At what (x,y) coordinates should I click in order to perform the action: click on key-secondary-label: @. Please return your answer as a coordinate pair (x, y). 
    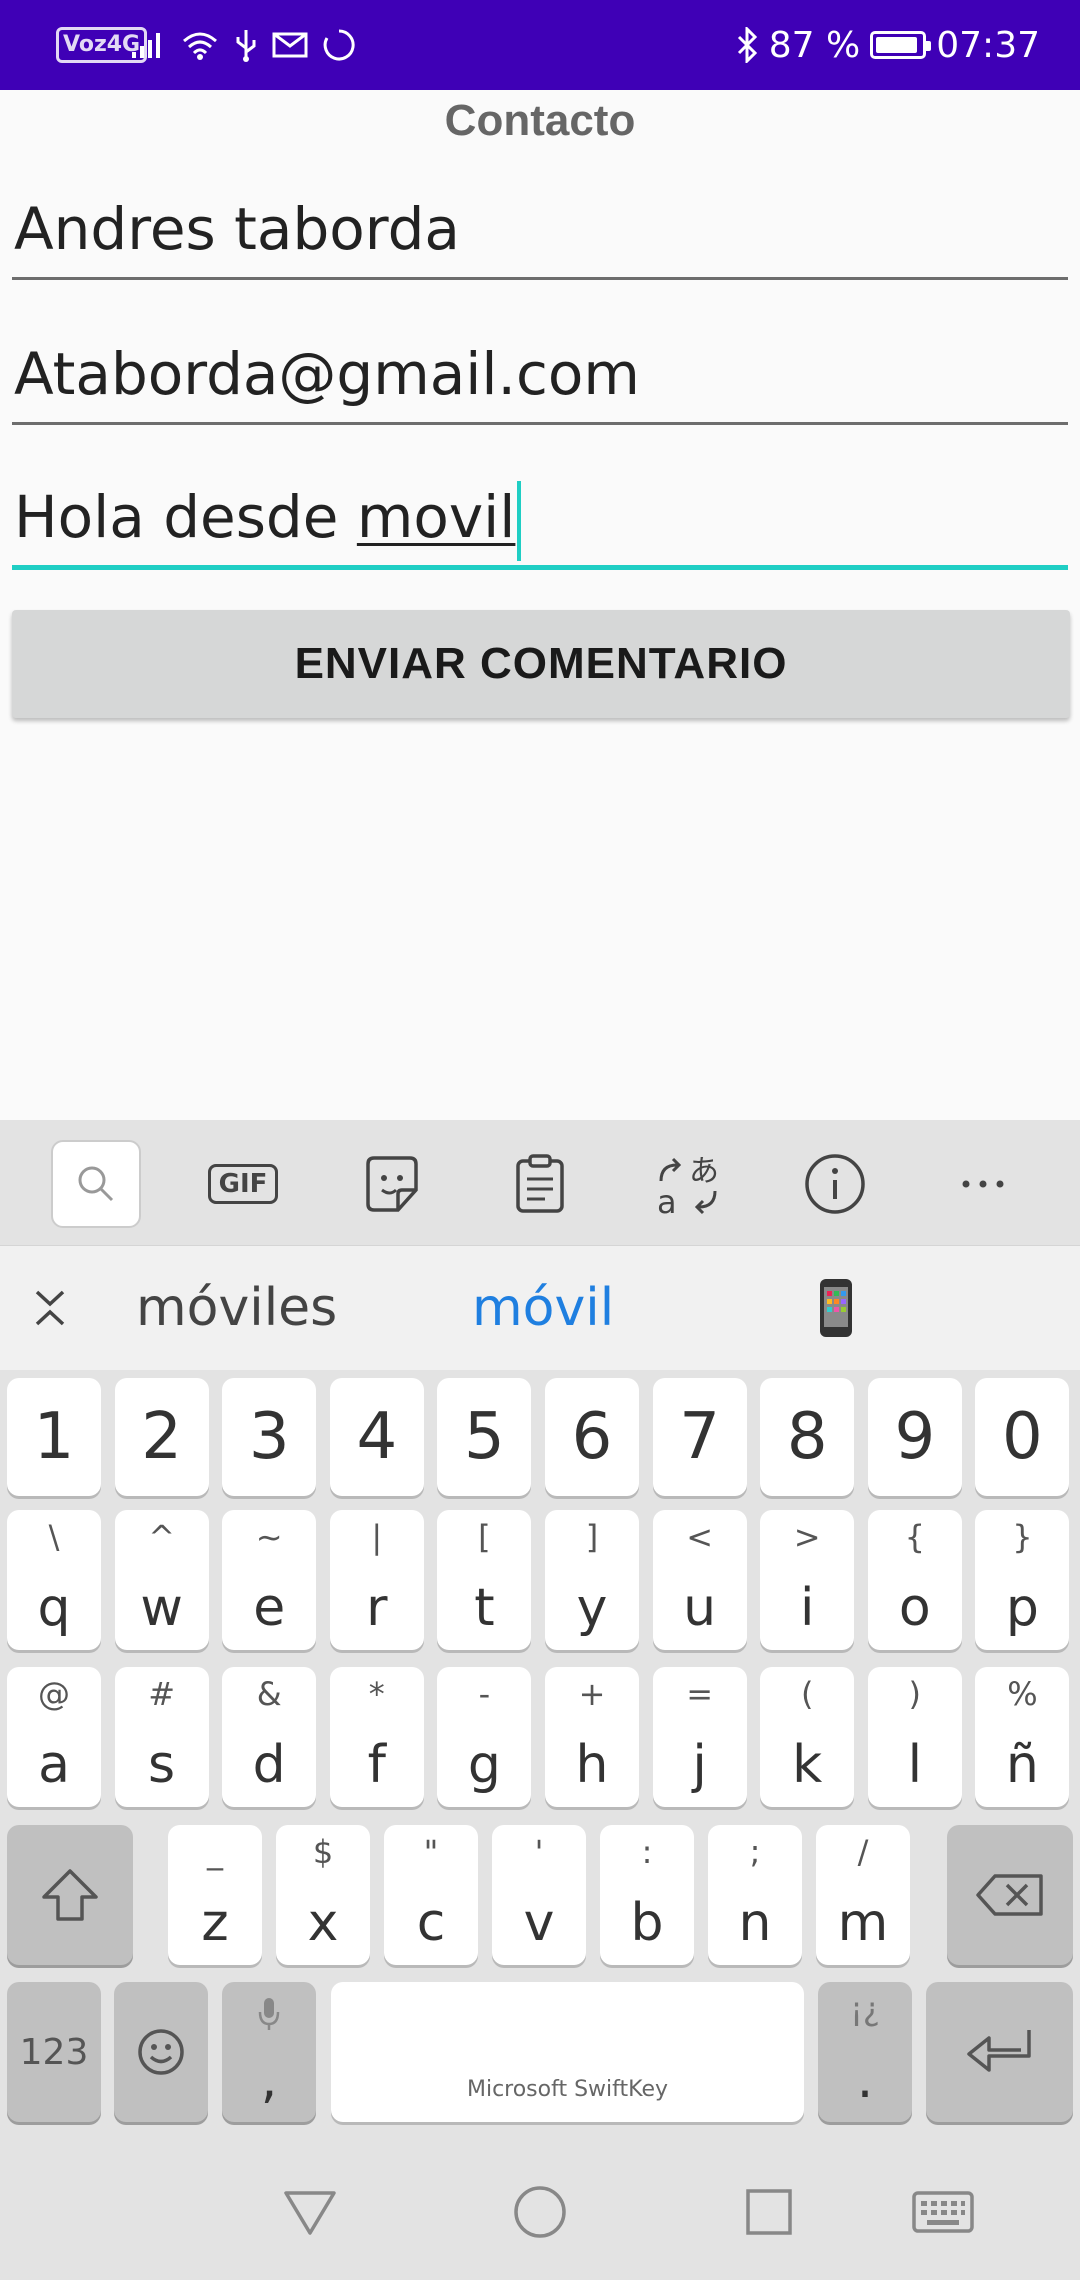
    Looking at the image, I should click on (54, 1694).